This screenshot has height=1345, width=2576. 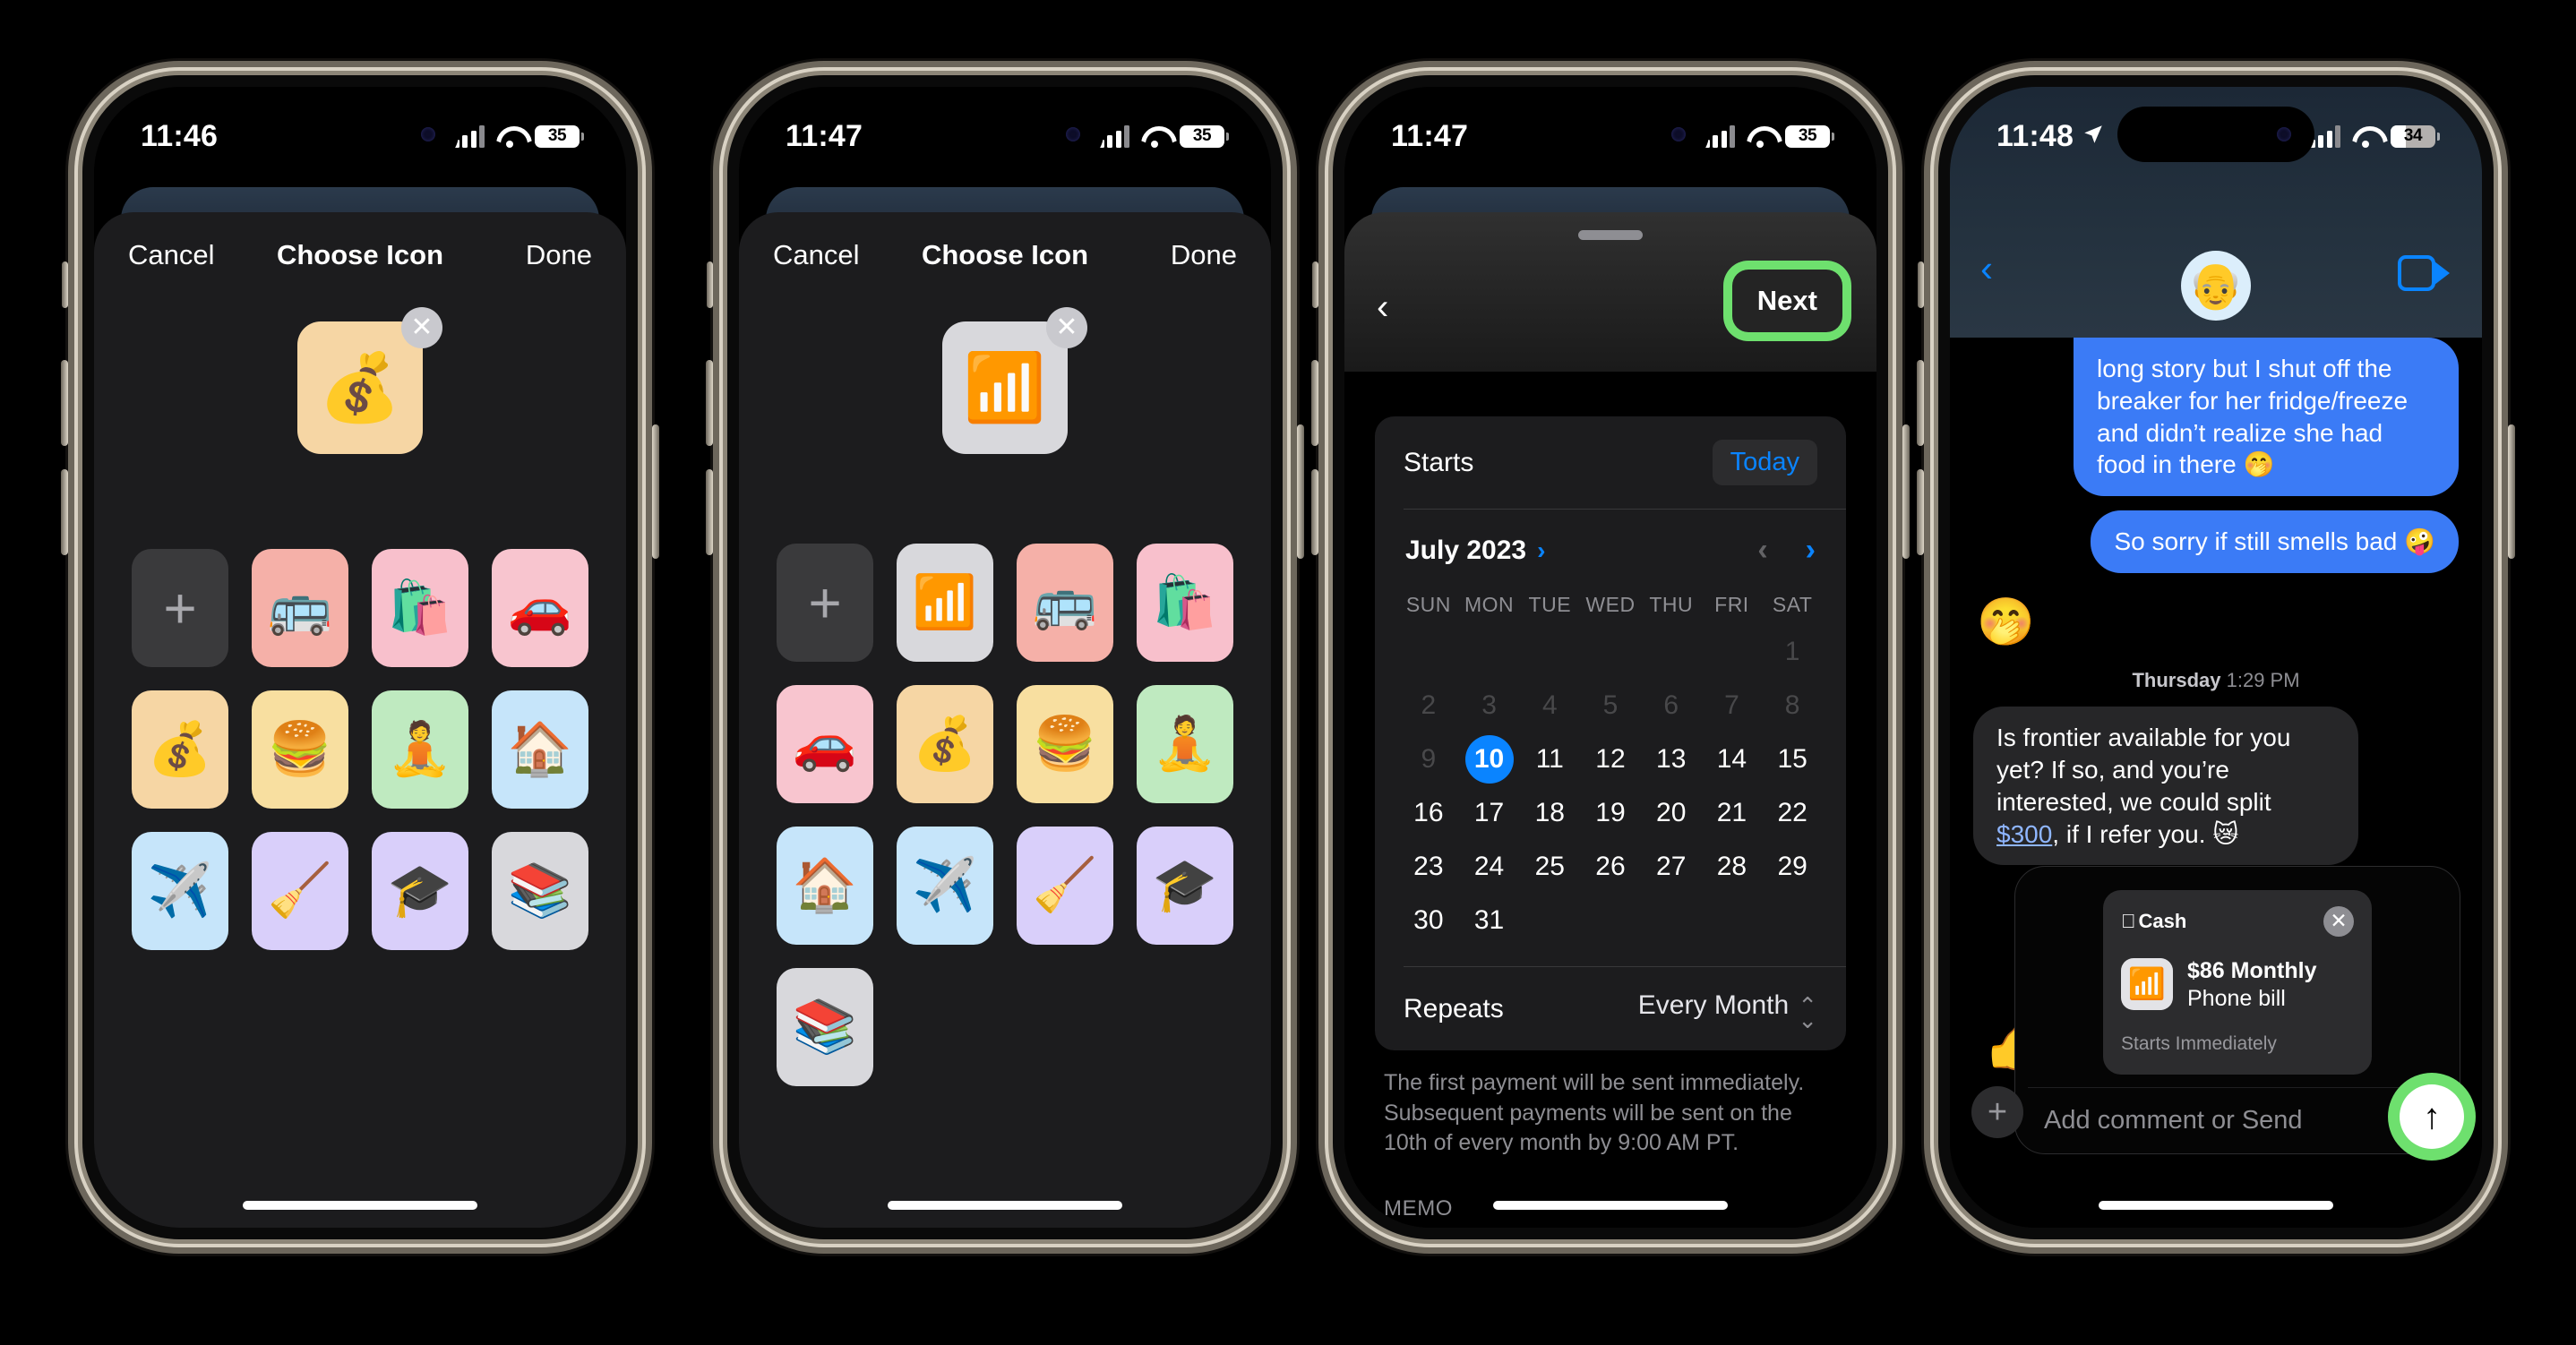 I want to click on selected-icon-preview: 📶 ✕, so click(x=1014, y=381).